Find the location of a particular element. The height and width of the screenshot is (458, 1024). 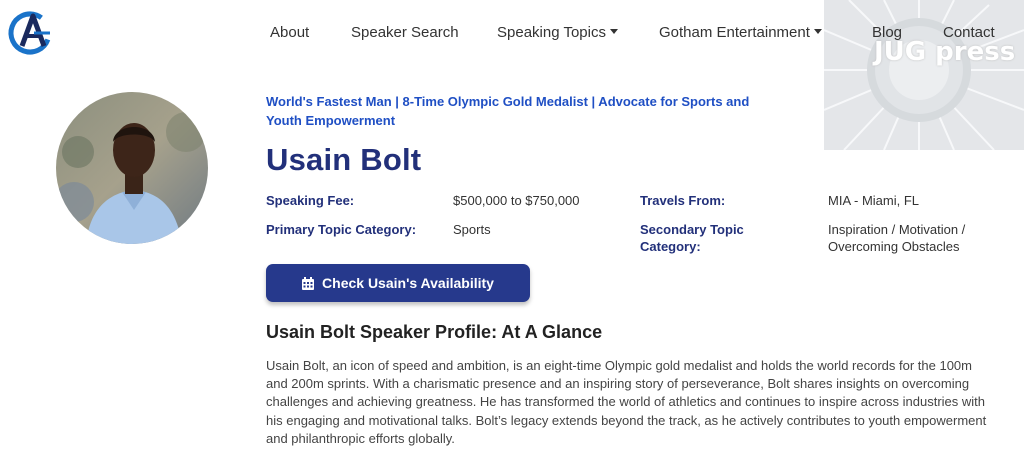

nav-speaker-search: Speaker Search is located at coordinates (405, 33).